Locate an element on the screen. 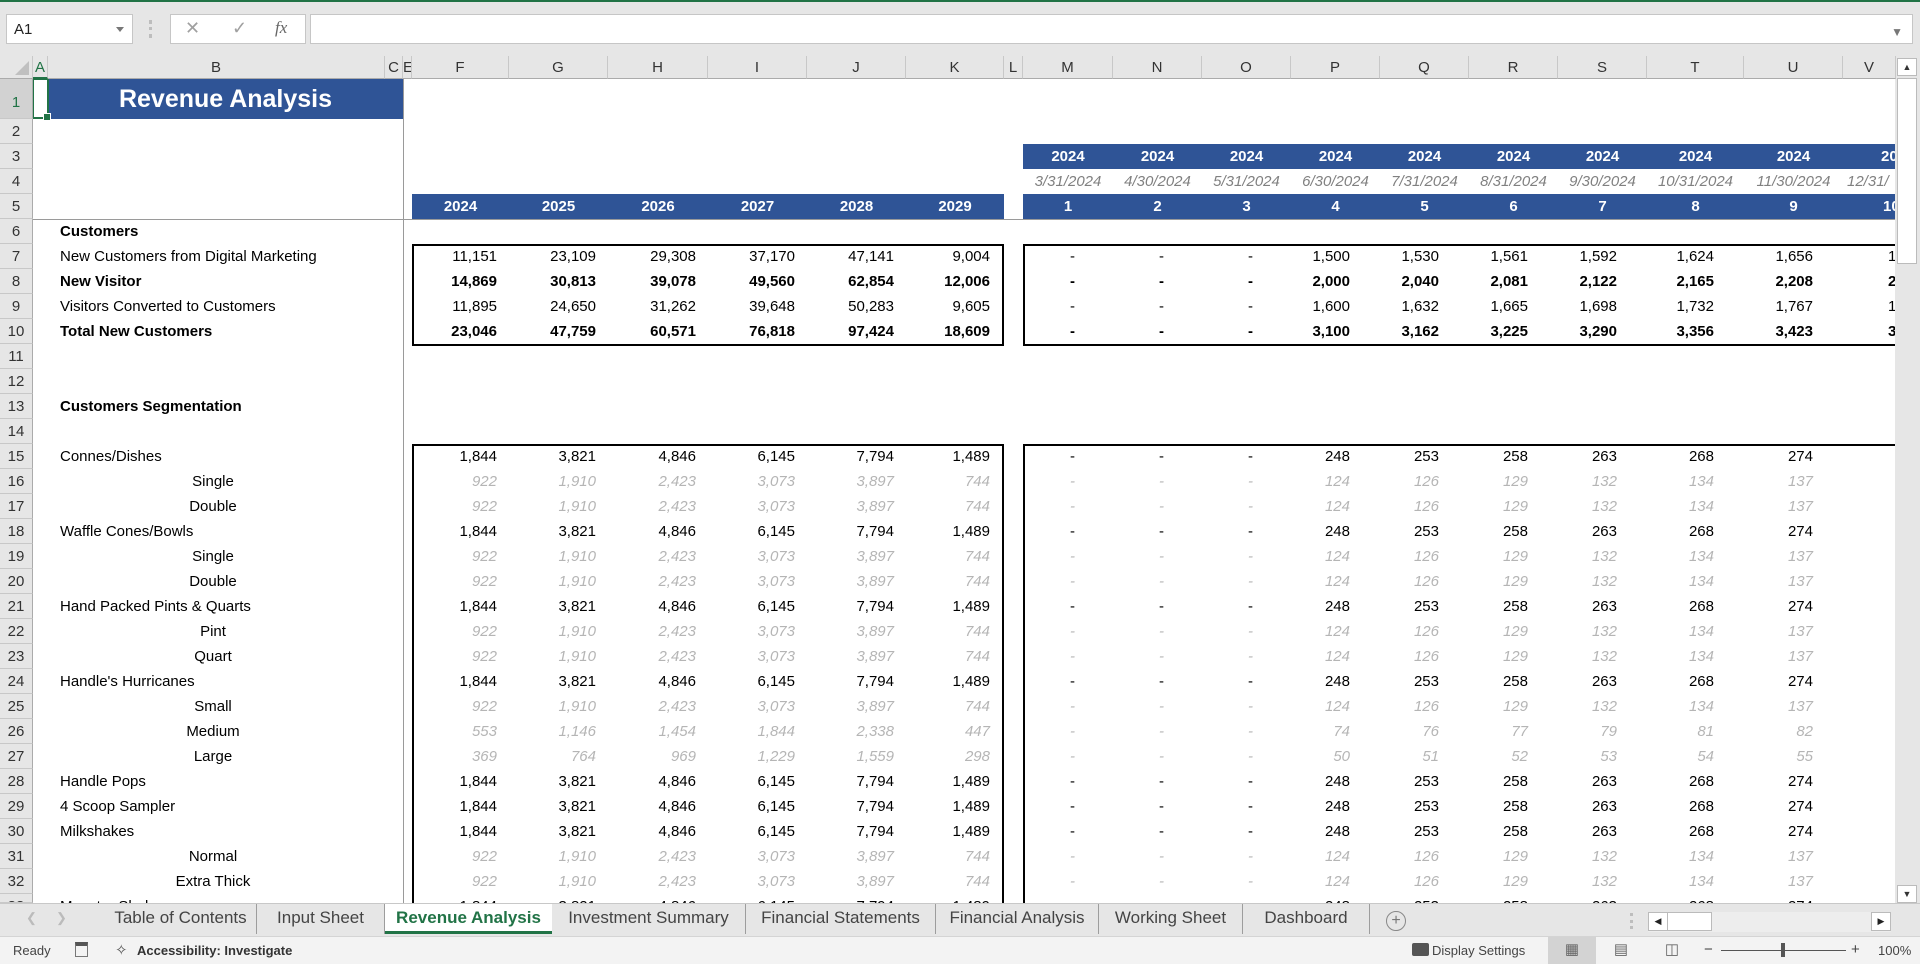 This screenshot has width=1920, height=964. row-label: 4 Scoop Sampler is located at coordinates (230, 806).